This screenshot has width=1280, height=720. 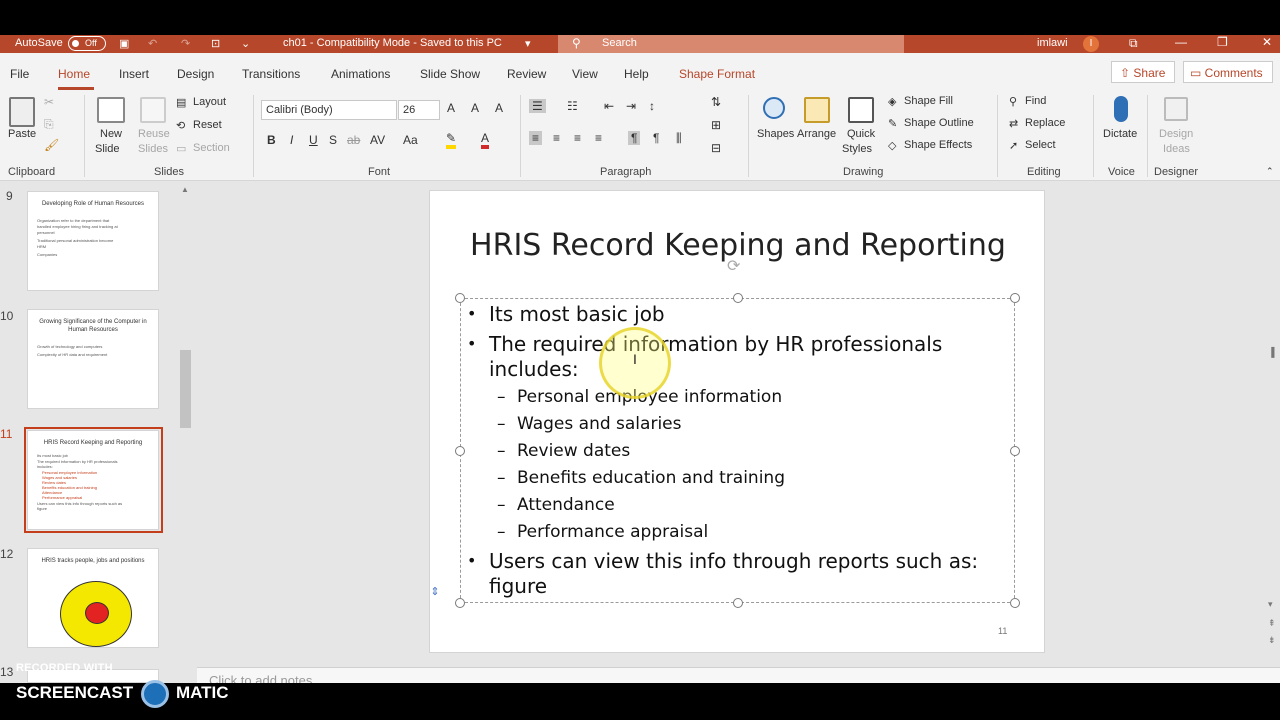 What do you see at coordinates (1273, 424) in the screenshot?
I see `slide-scrollbar: ▐ ▾ ⇞ ⇟` at bounding box center [1273, 424].